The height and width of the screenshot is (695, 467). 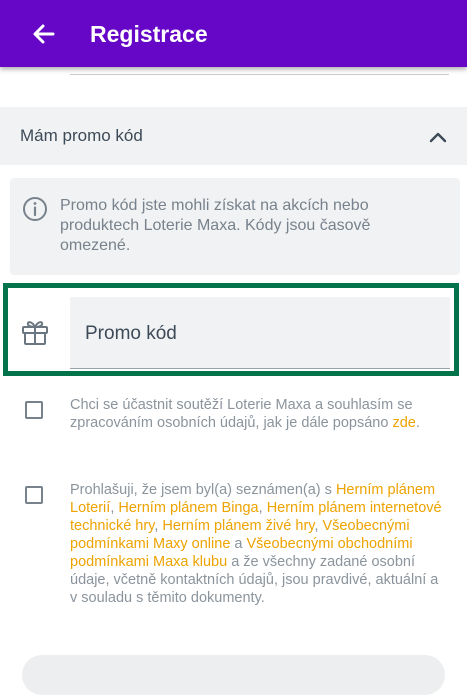 What do you see at coordinates (262, 508) in the screenshot?
I see `terms-text-3: ,` at bounding box center [262, 508].